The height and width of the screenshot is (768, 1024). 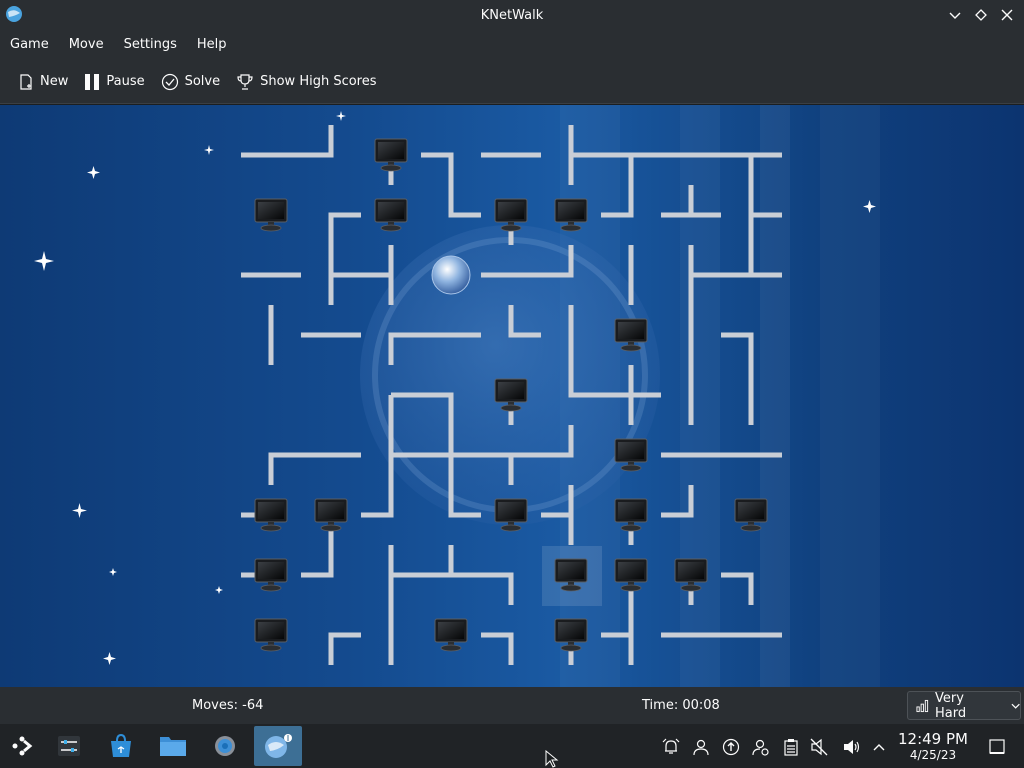 I want to click on close-icon, so click(x=1007, y=15).